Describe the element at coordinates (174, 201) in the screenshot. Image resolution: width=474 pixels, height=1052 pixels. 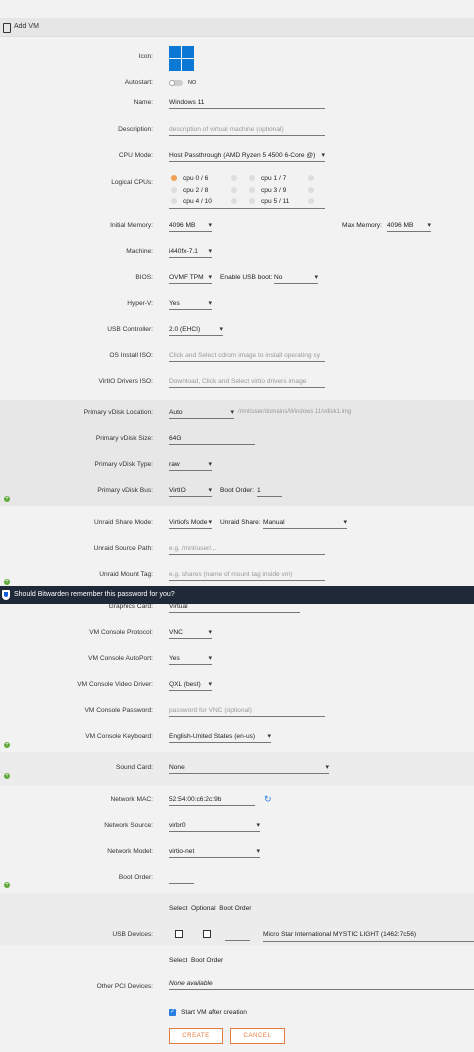
I see `cpu-4-radio` at that location.